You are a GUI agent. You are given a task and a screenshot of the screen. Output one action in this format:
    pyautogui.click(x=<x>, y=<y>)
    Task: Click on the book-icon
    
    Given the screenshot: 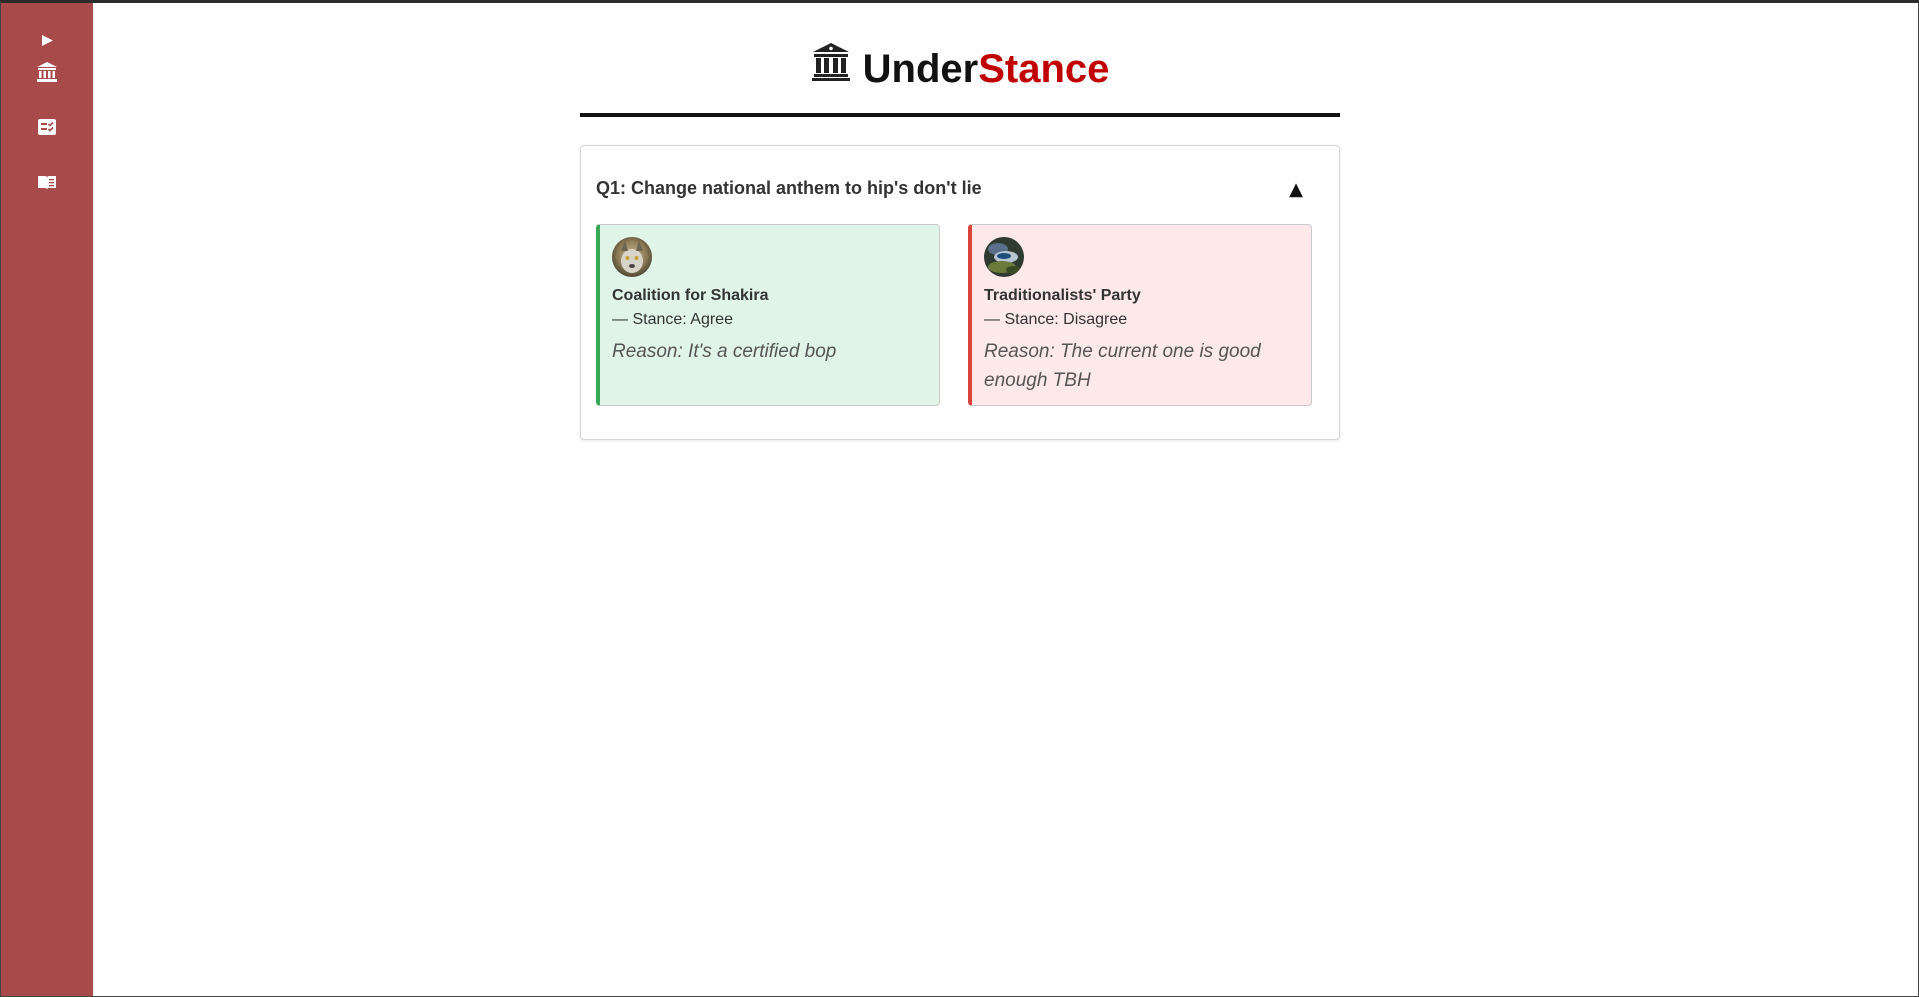 What is the action you would take?
    pyautogui.click(x=47, y=183)
    